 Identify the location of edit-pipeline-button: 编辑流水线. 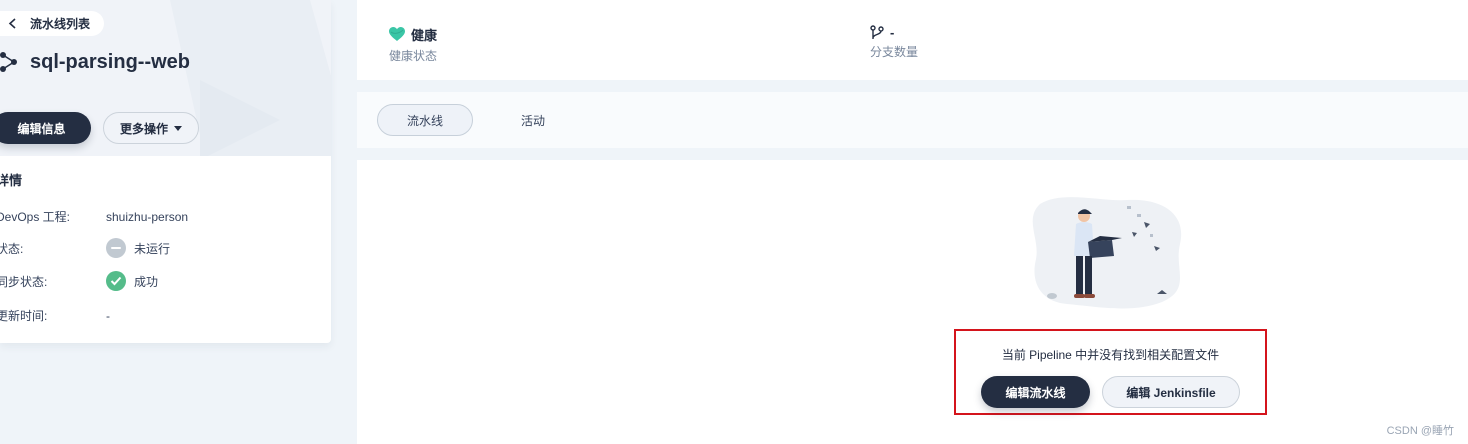
(1035, 392).